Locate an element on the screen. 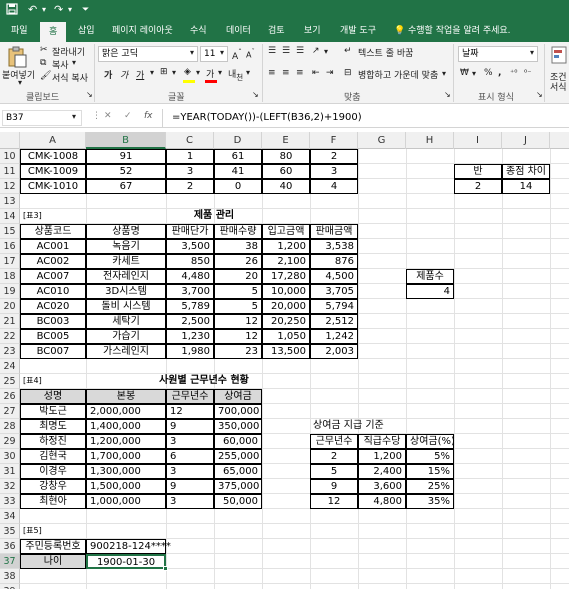 This screenshot has height=589, width=569. table-cell: 91 is located at coordinates (126, 156).